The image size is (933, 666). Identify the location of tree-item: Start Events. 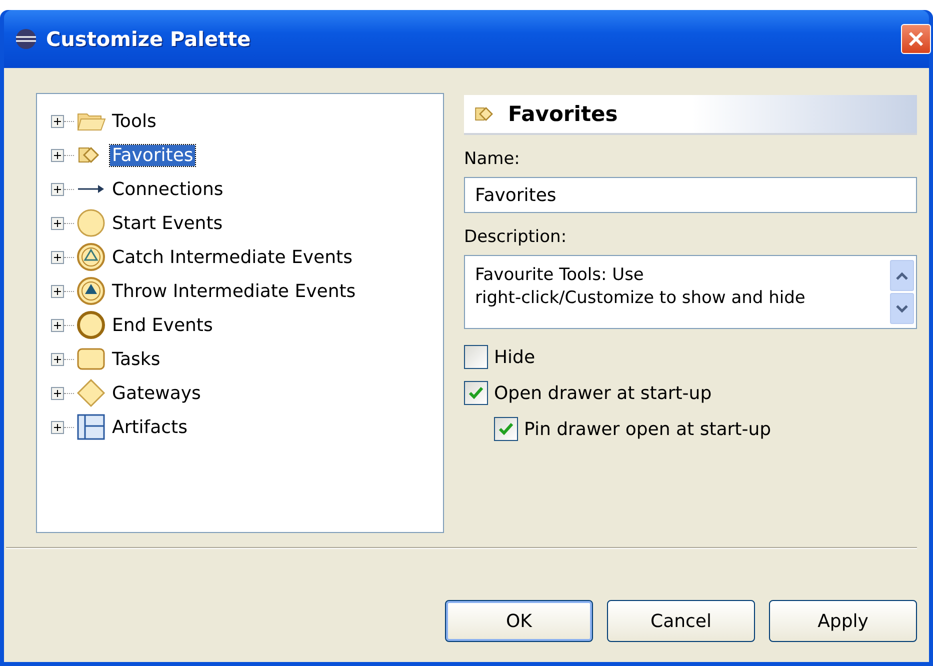
(167, 223).